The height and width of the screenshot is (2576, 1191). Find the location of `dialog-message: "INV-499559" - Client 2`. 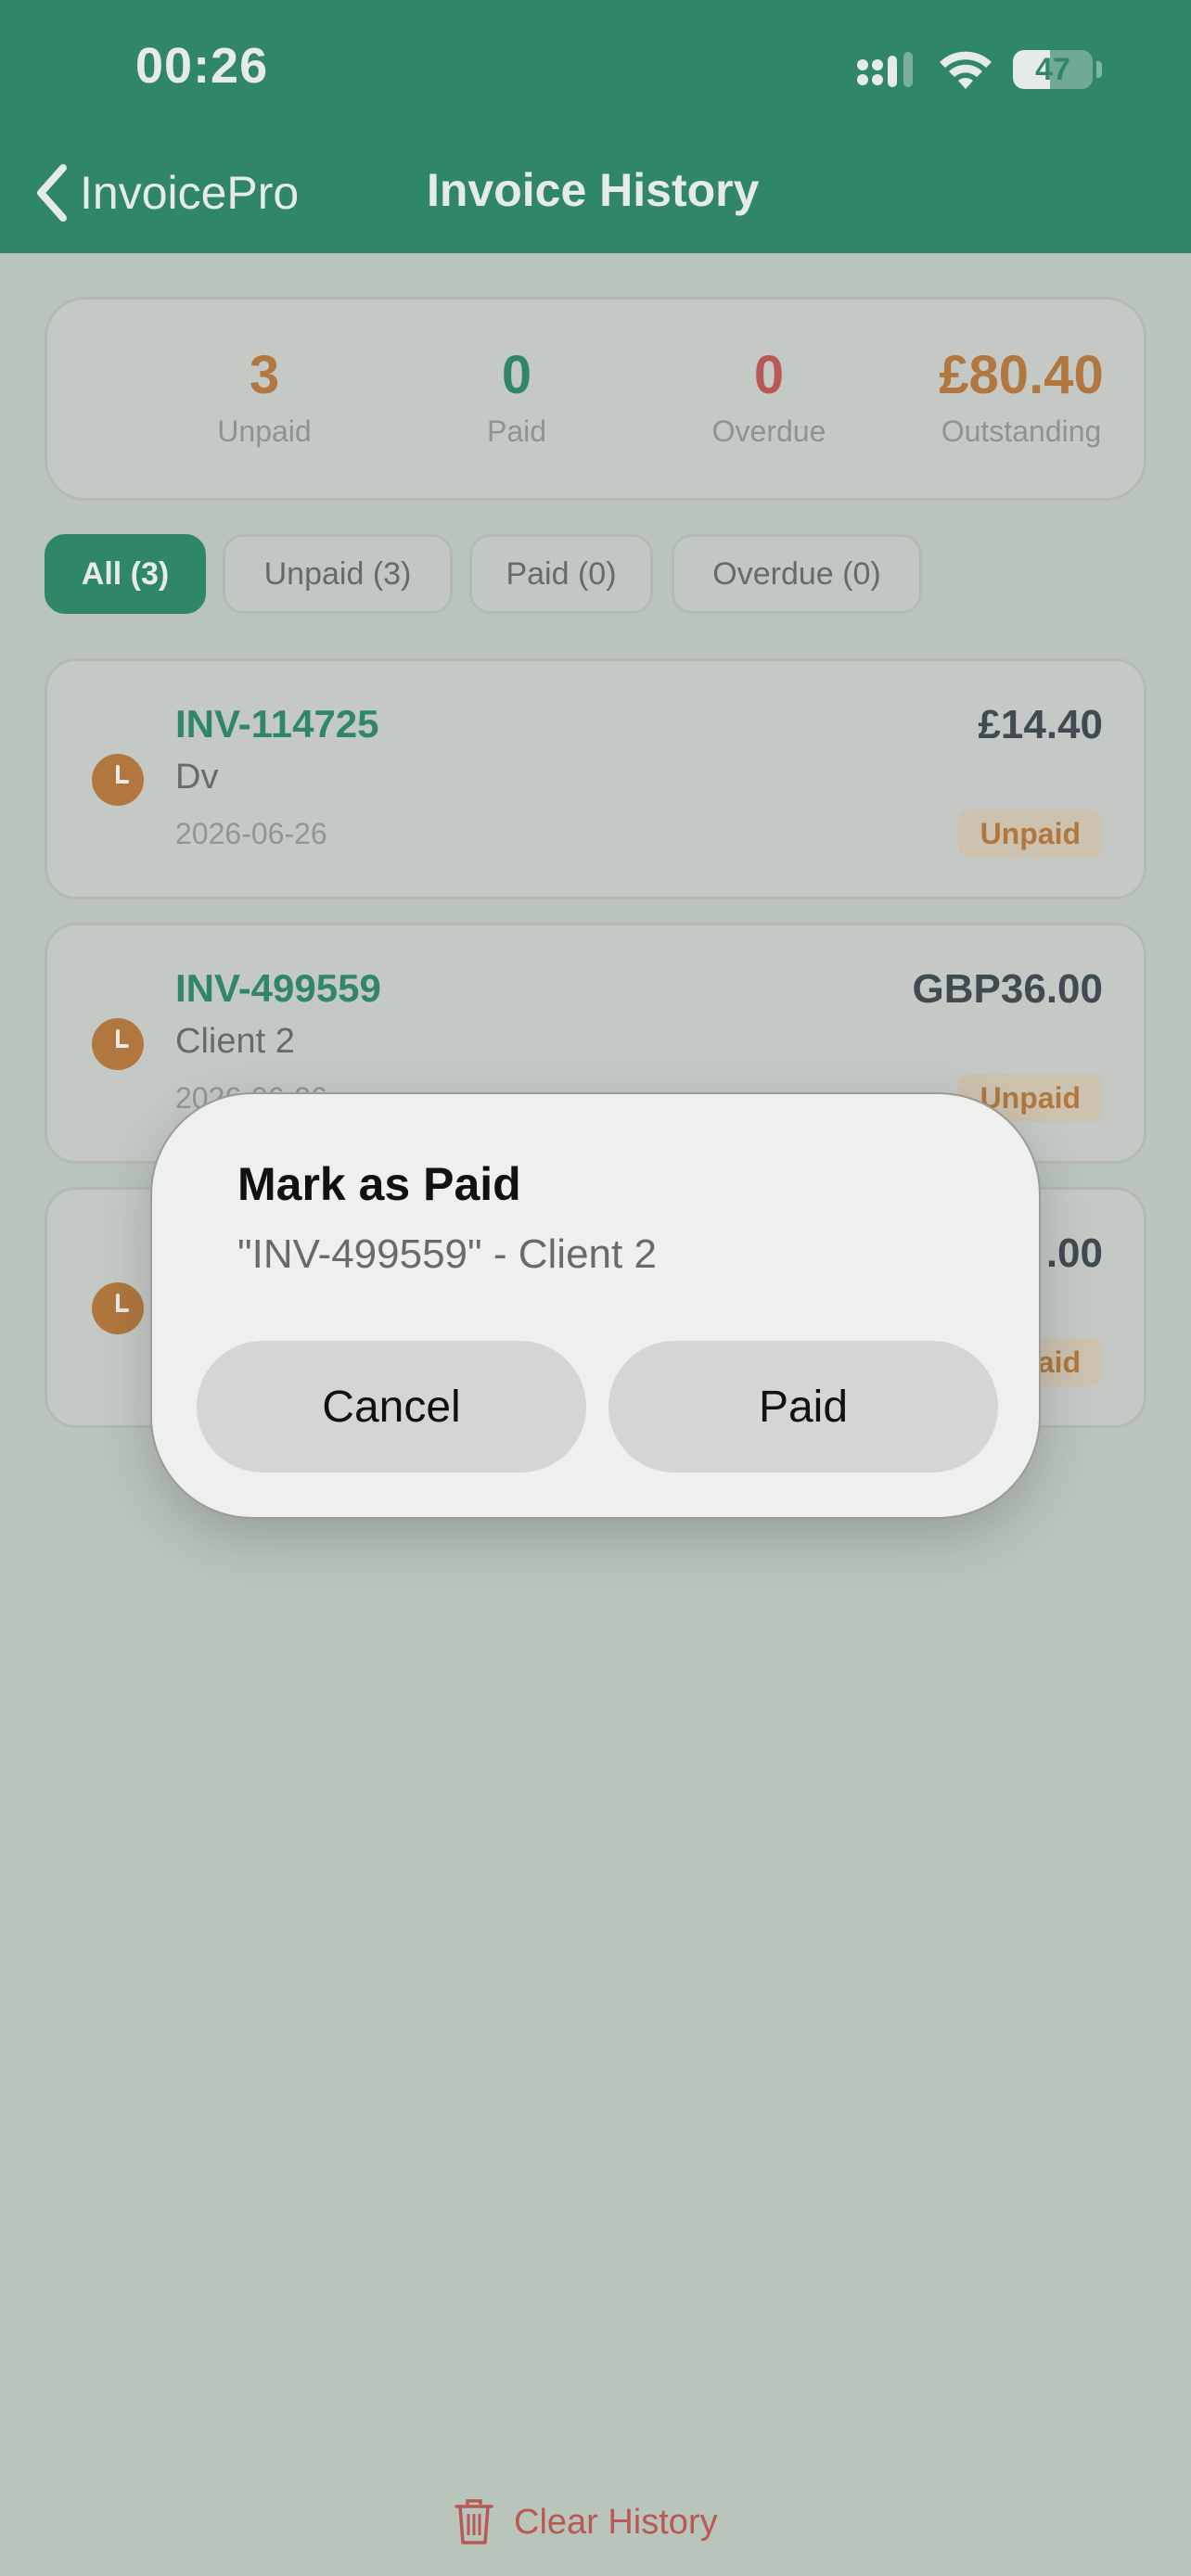

dialog-message: "INV-499559" - Client 2 is located at coordinates (447, 1254).